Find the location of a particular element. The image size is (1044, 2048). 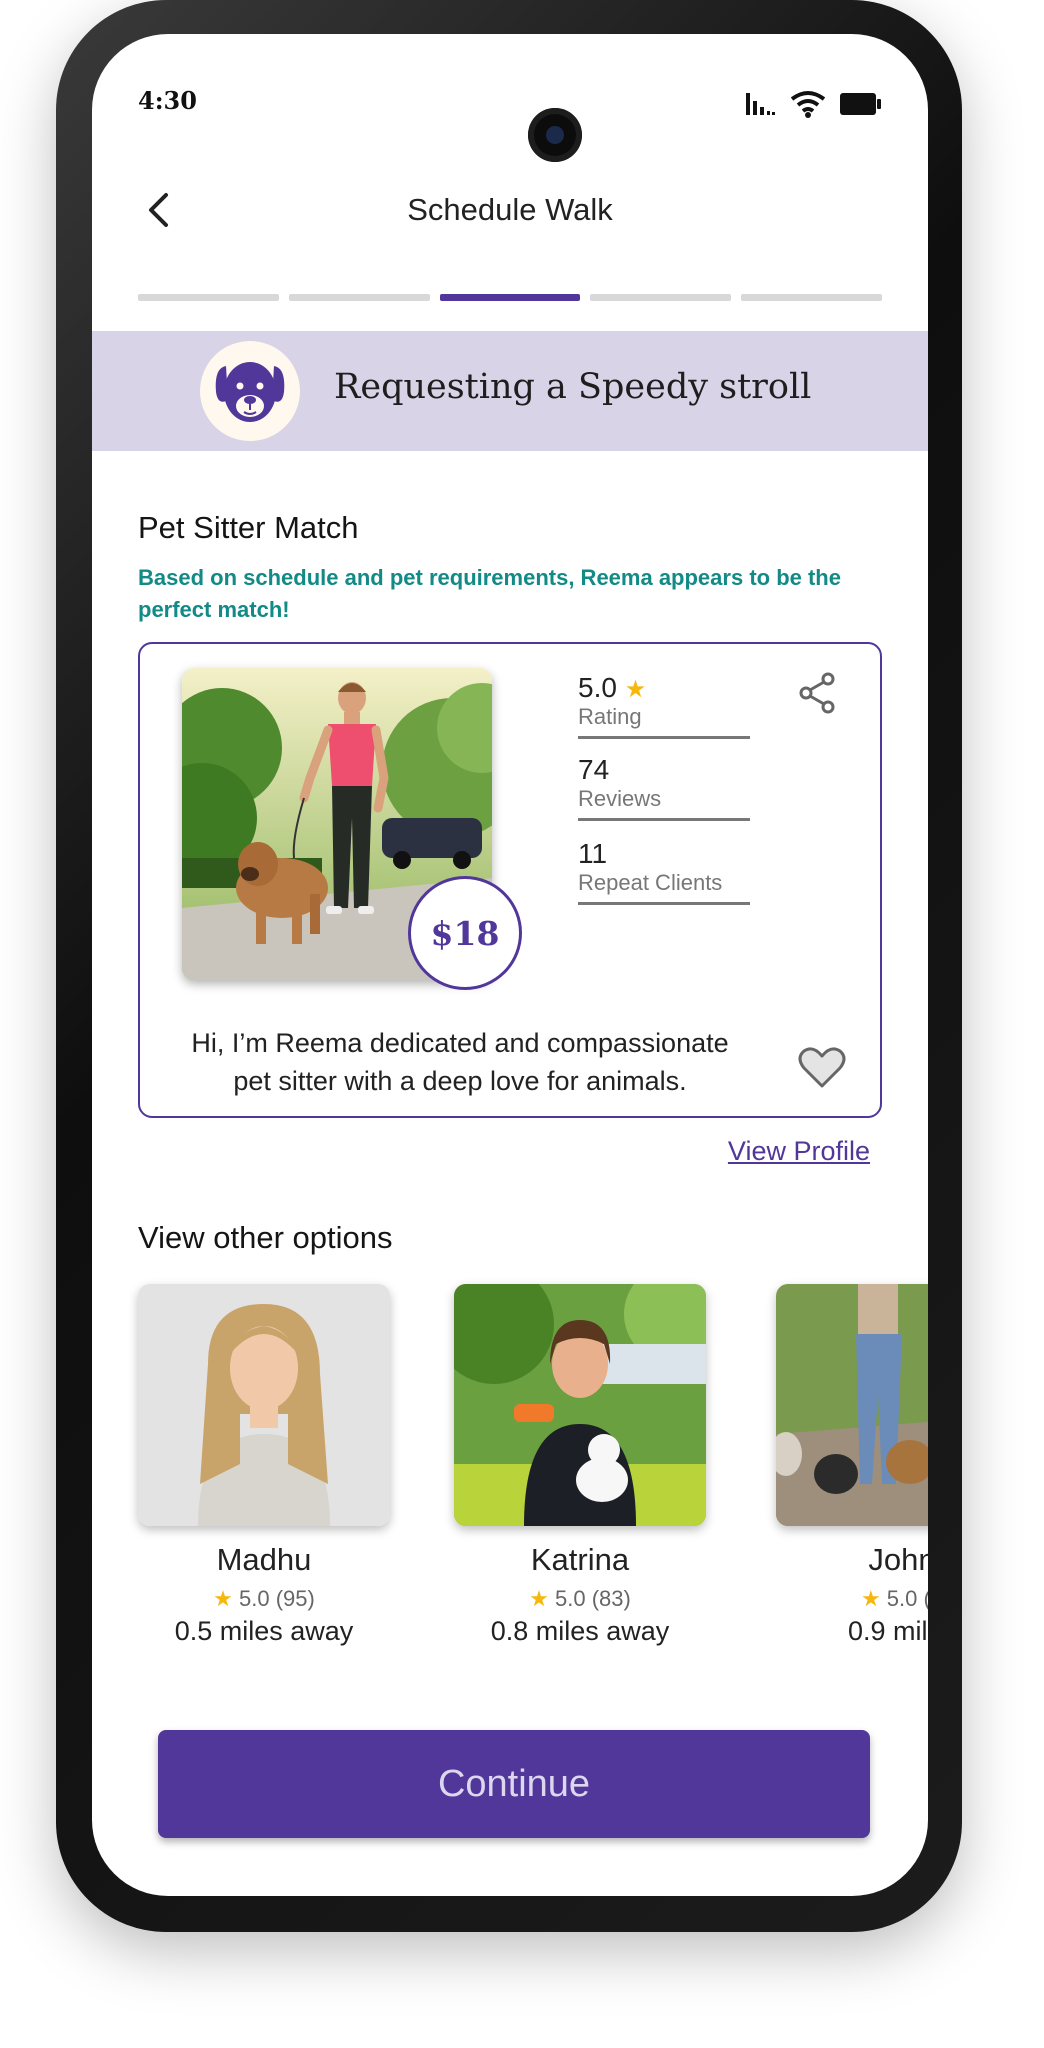

reviews-label: Reviews is located at coordinates (620, 798).